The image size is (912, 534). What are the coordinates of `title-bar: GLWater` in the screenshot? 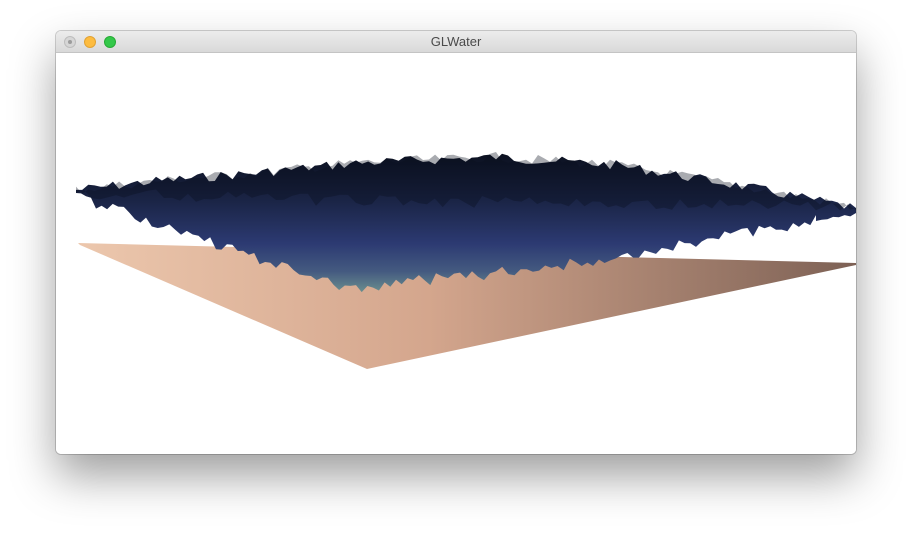 It's located at (456, 42).